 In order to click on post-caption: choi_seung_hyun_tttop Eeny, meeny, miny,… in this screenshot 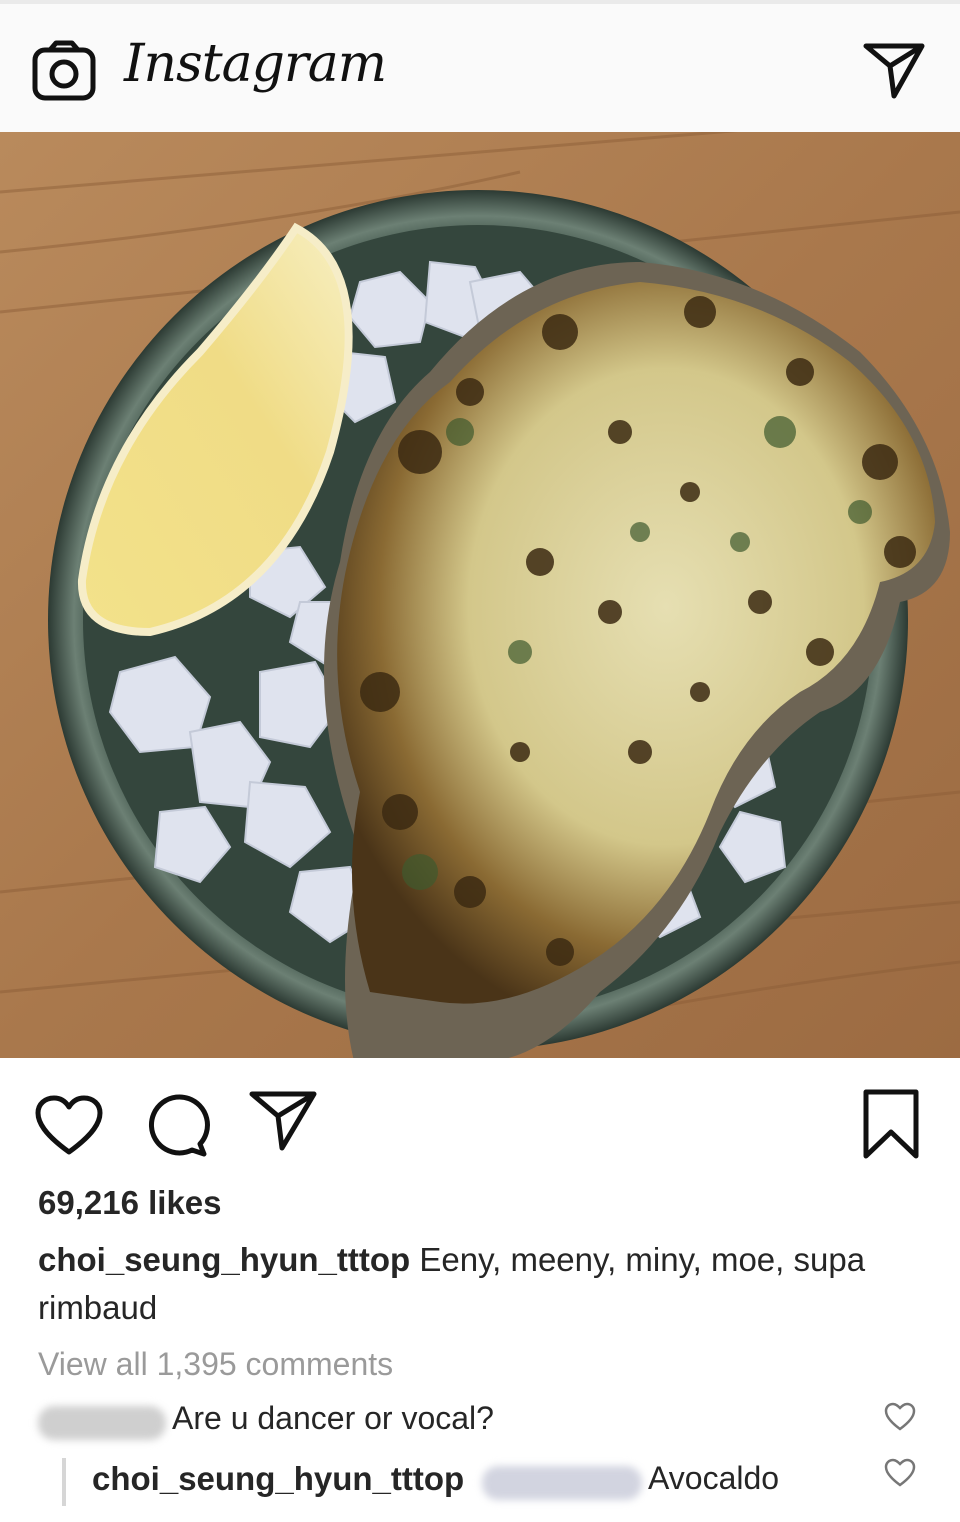, I will do `click(483, 1284)`.